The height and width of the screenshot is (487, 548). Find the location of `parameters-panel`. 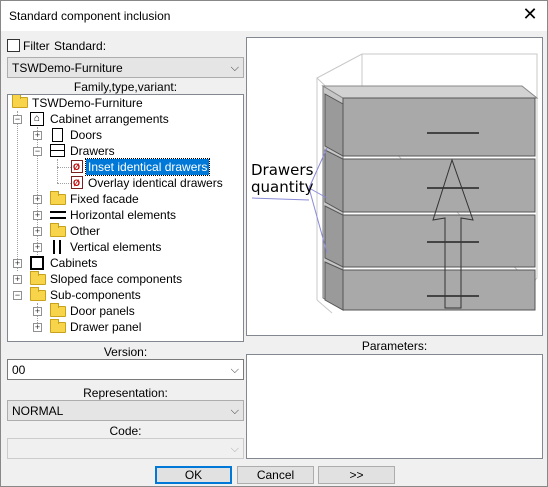

parameters-panel is located at coordinates (394, 406).